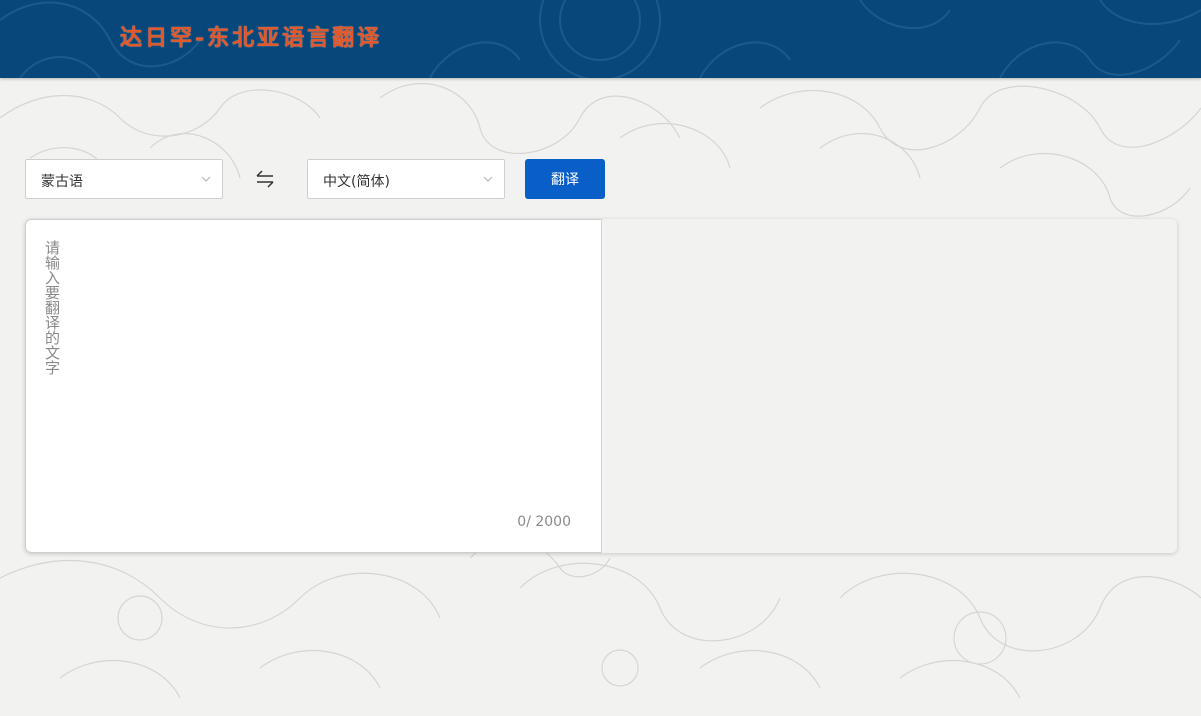 Image resolution: width=1201 pixels, height=716 pixels. What do you see at coordinates (600, 39) in the screenshot?
I see `app-header: 达日罕-东北亚语言翻译` at bounding box center [600, 39].